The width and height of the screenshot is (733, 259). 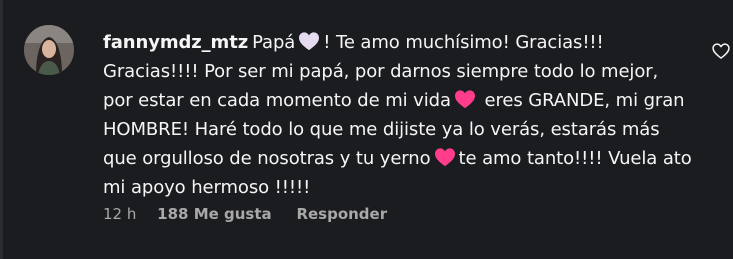 What do you see at coordinates (49, 50) in the screenshot?
I see `avatar` at bounding box center [49, 50].